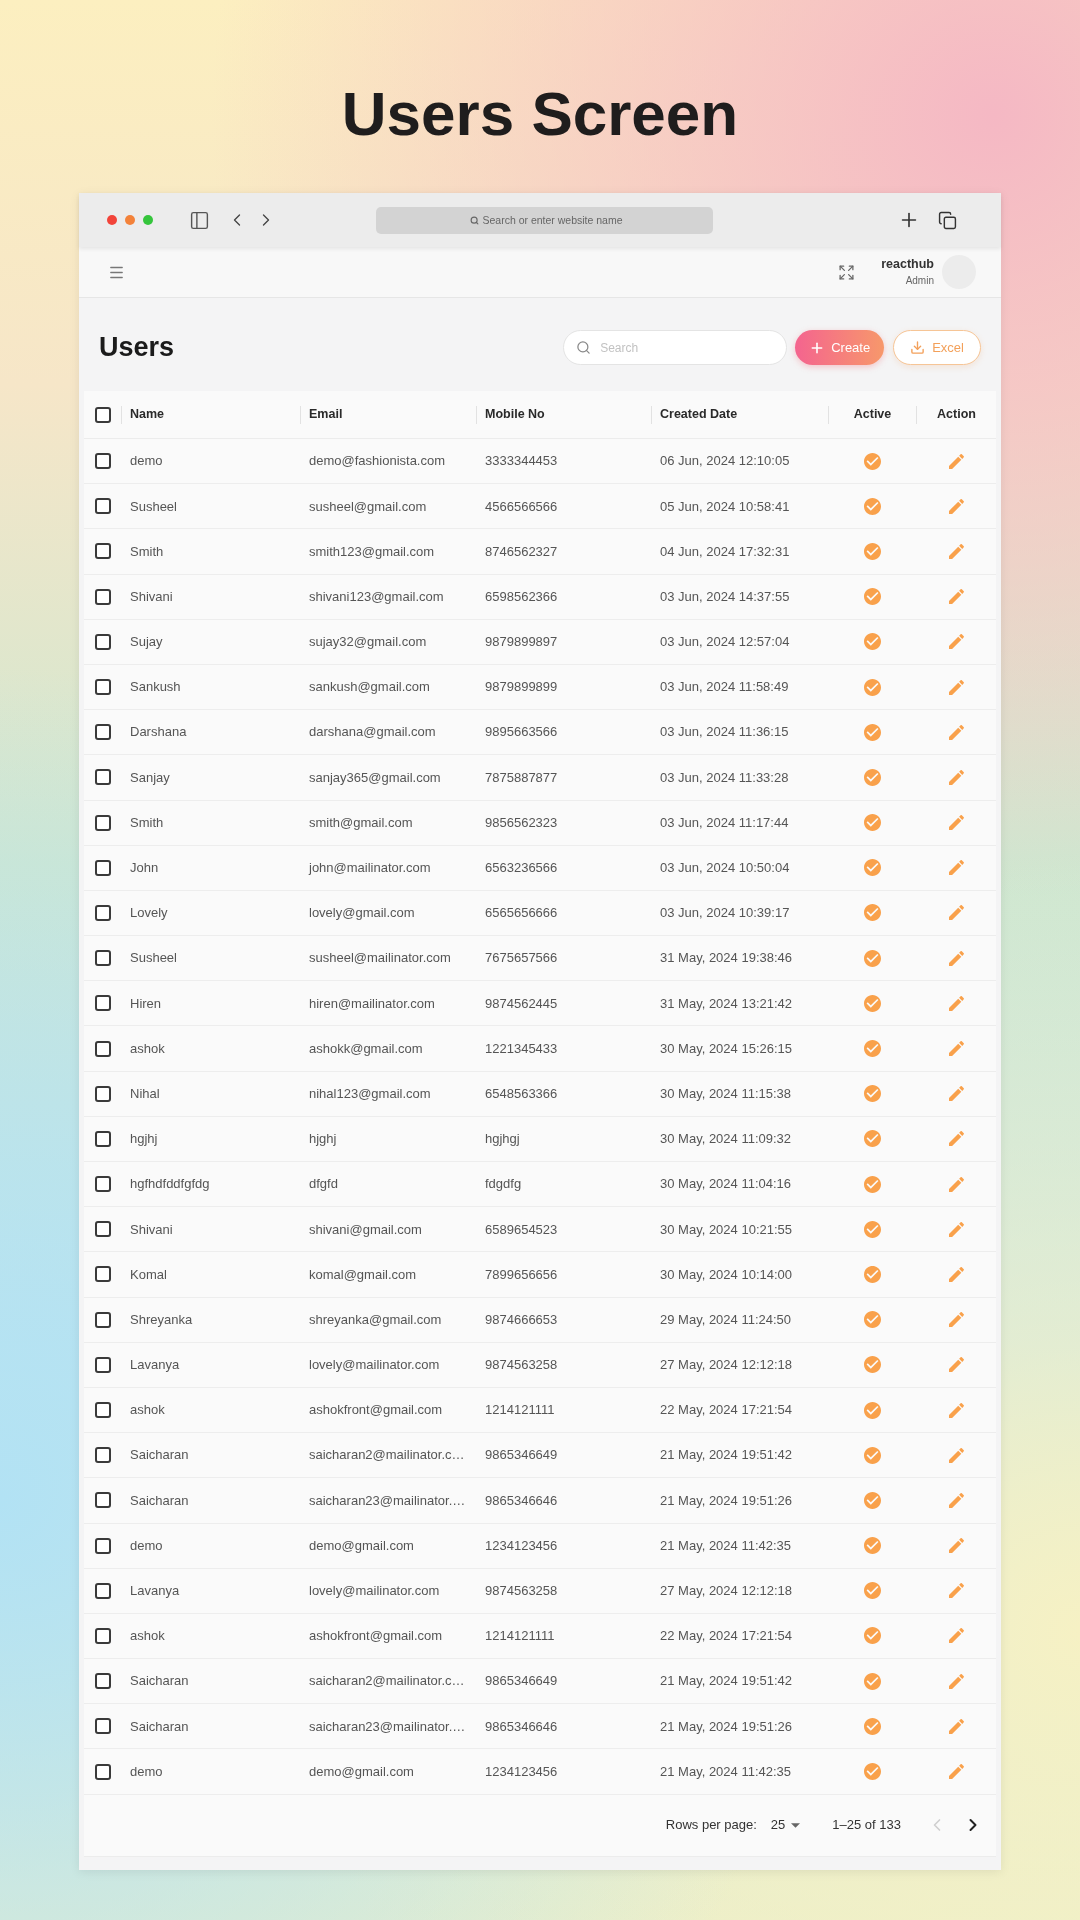 This screenshot has height=1920, width=1080. What do you see at coordinates (724, 732) in the screenshot?
I see `date-cell-text: 03 Jun, 2024 11:36:15` at bounding box center [724, 732].